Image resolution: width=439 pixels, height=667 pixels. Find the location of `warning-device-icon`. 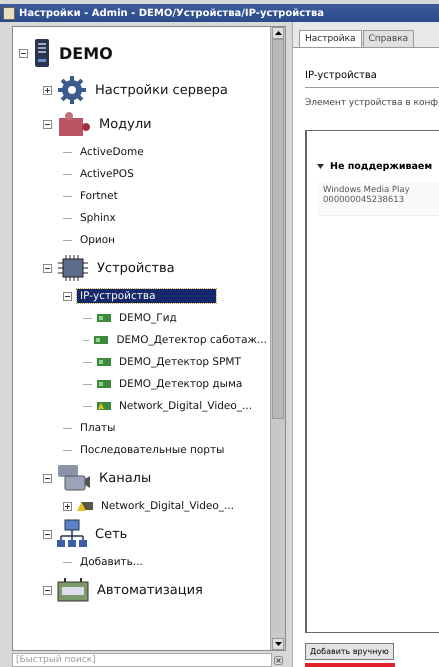

warning-device-icon is located at coordinates (85, 506).